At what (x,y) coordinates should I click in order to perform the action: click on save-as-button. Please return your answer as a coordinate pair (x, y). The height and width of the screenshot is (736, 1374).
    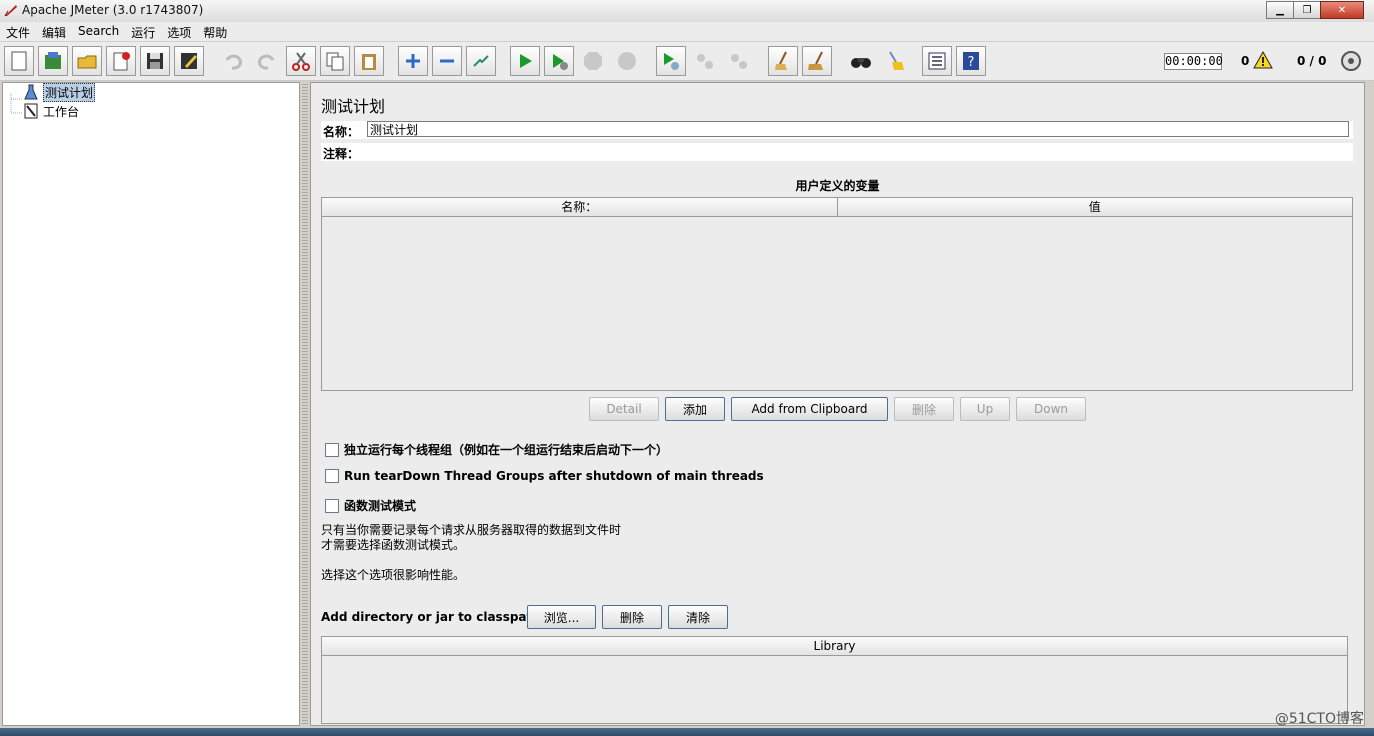
    Looking at the image, I should click on (189, 61).